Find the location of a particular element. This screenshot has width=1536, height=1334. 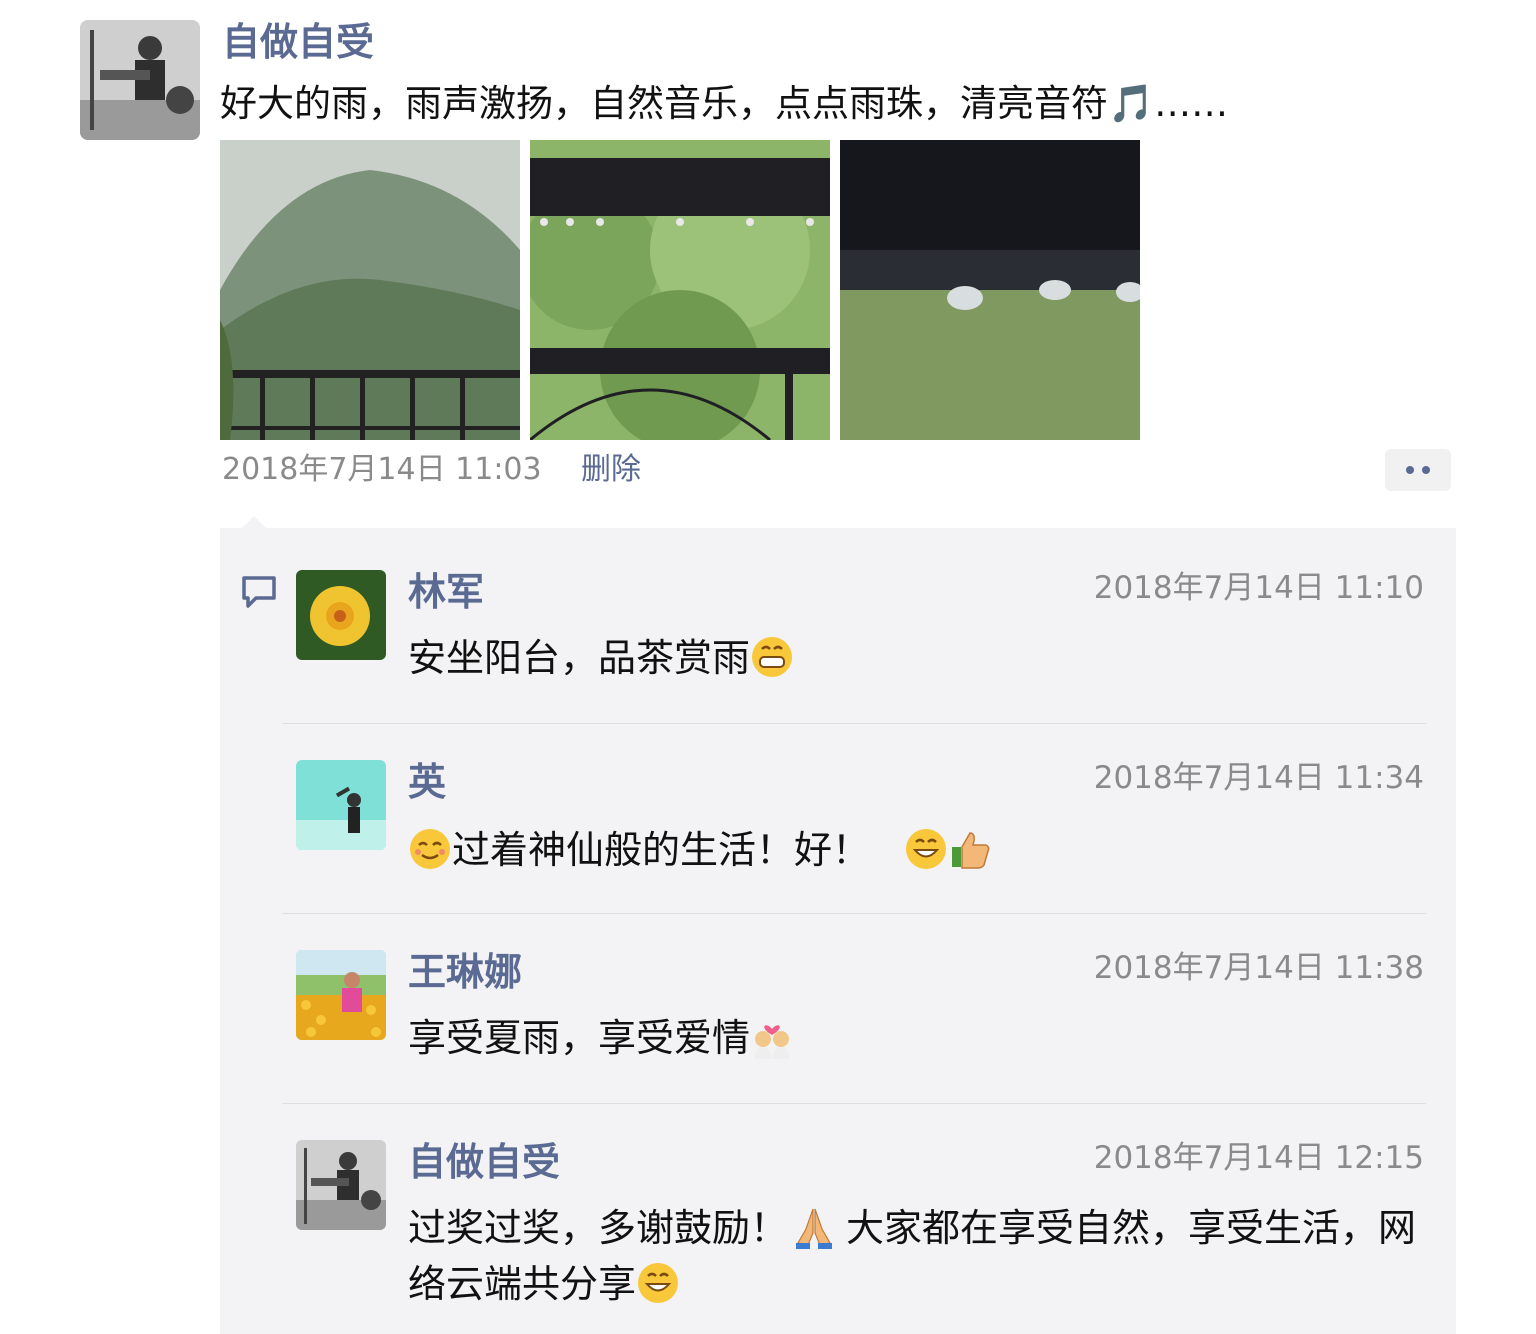

grin-icon is located at coordinates (772, 657).